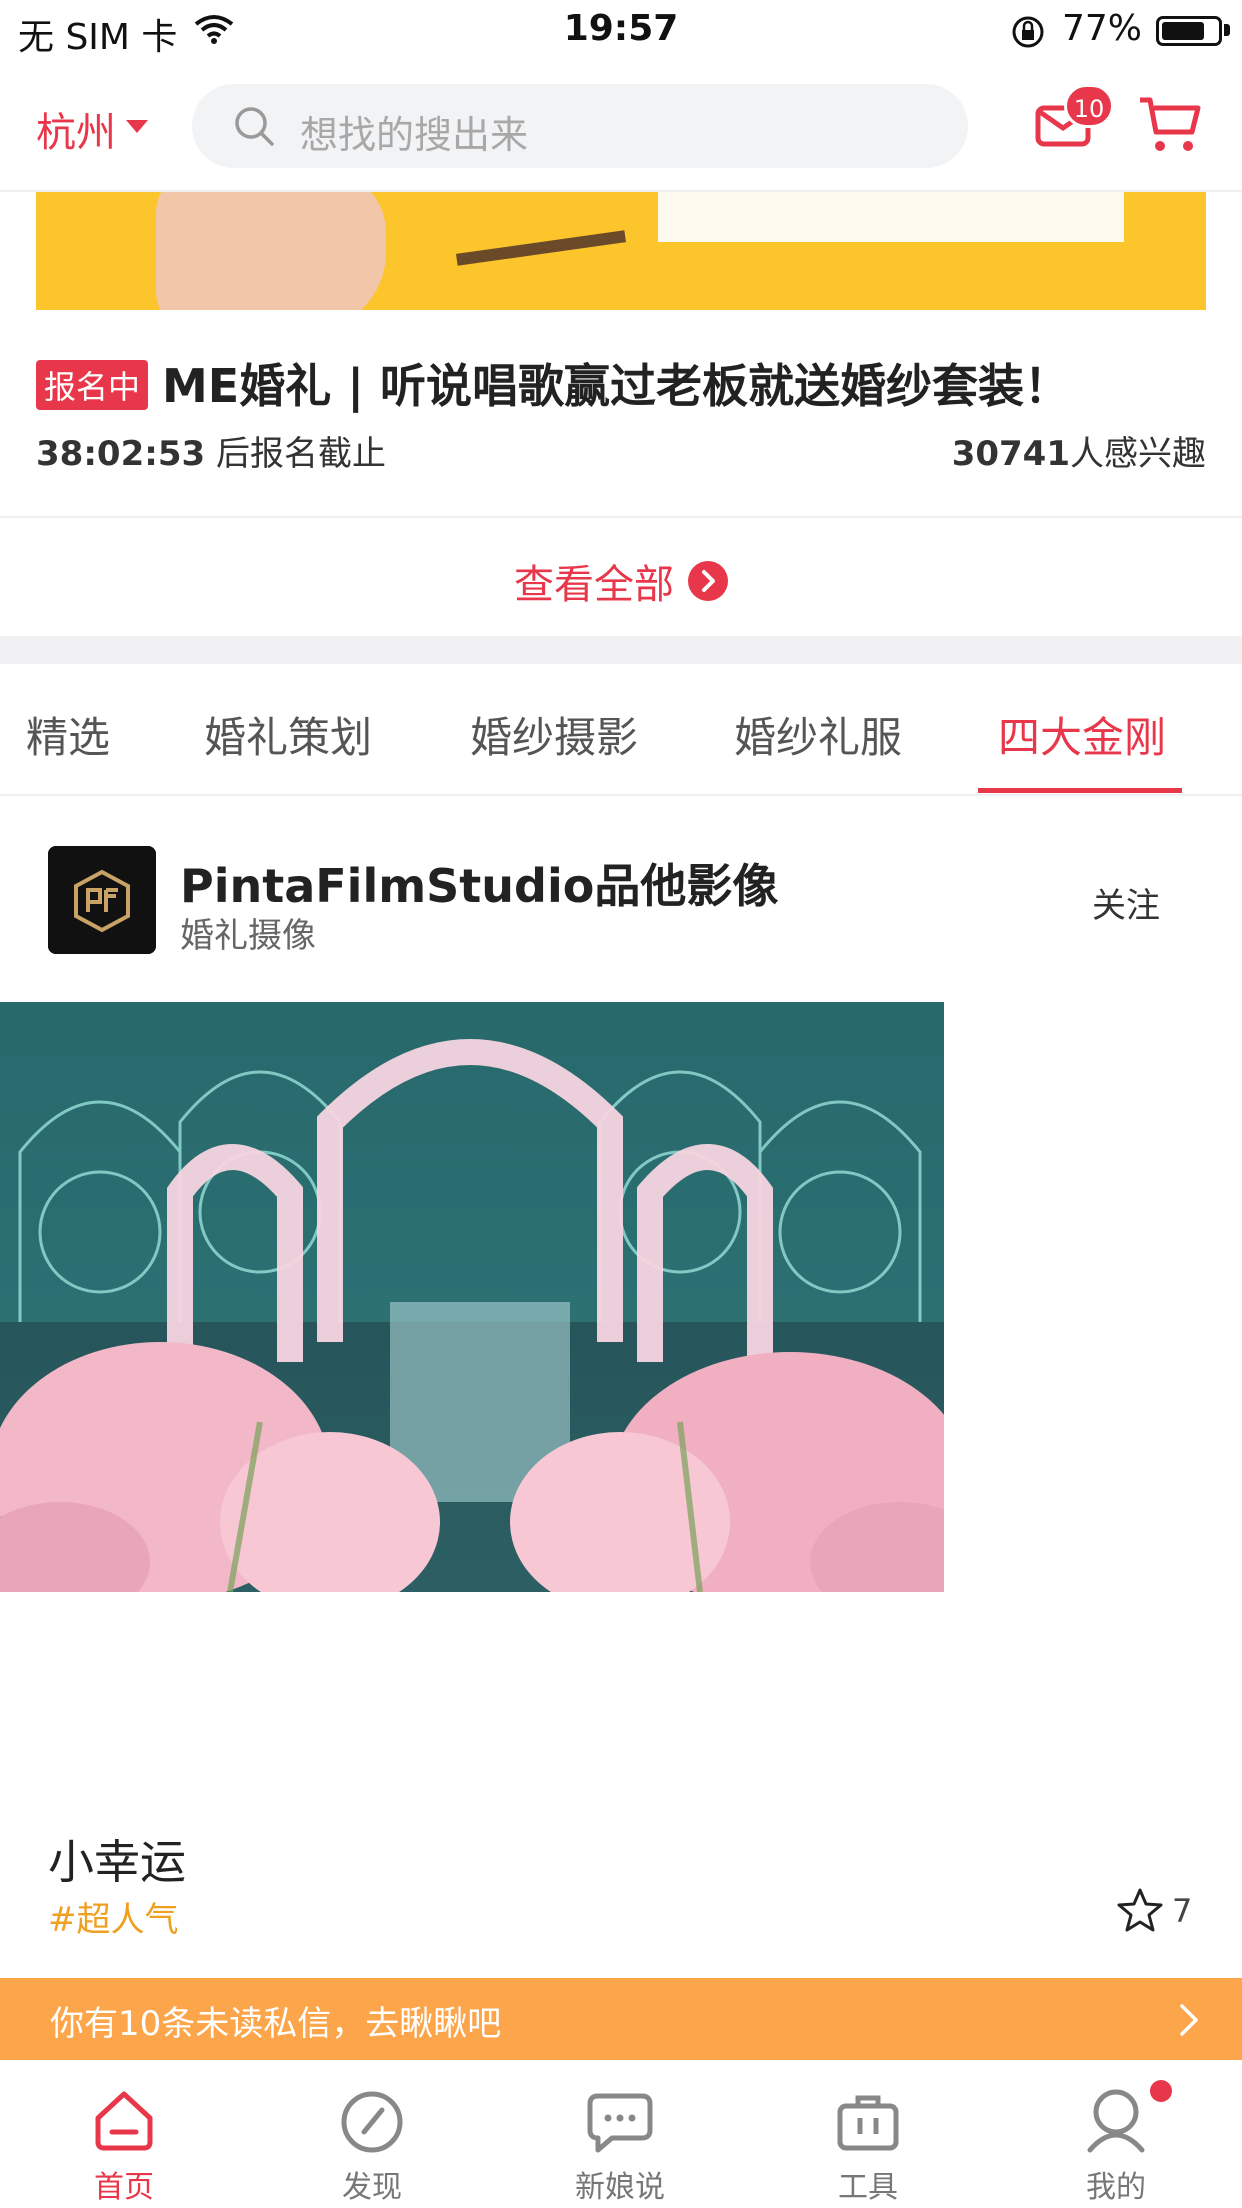 This screenshot has height=2208, width=1242. I want to click on event-countdown: 38:02:53 后报名截止, so click(211, 454).